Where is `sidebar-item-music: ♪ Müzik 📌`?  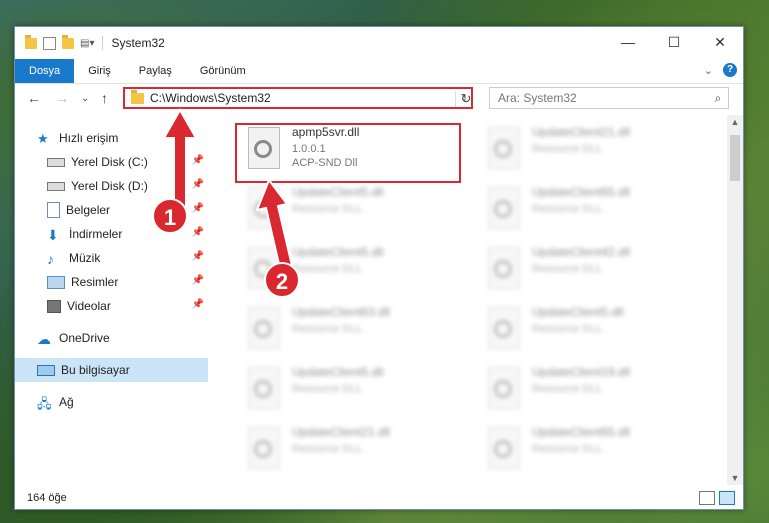
sidebar-item-music: ♪ Müzik 📌 is located at coordinates (127, 258).